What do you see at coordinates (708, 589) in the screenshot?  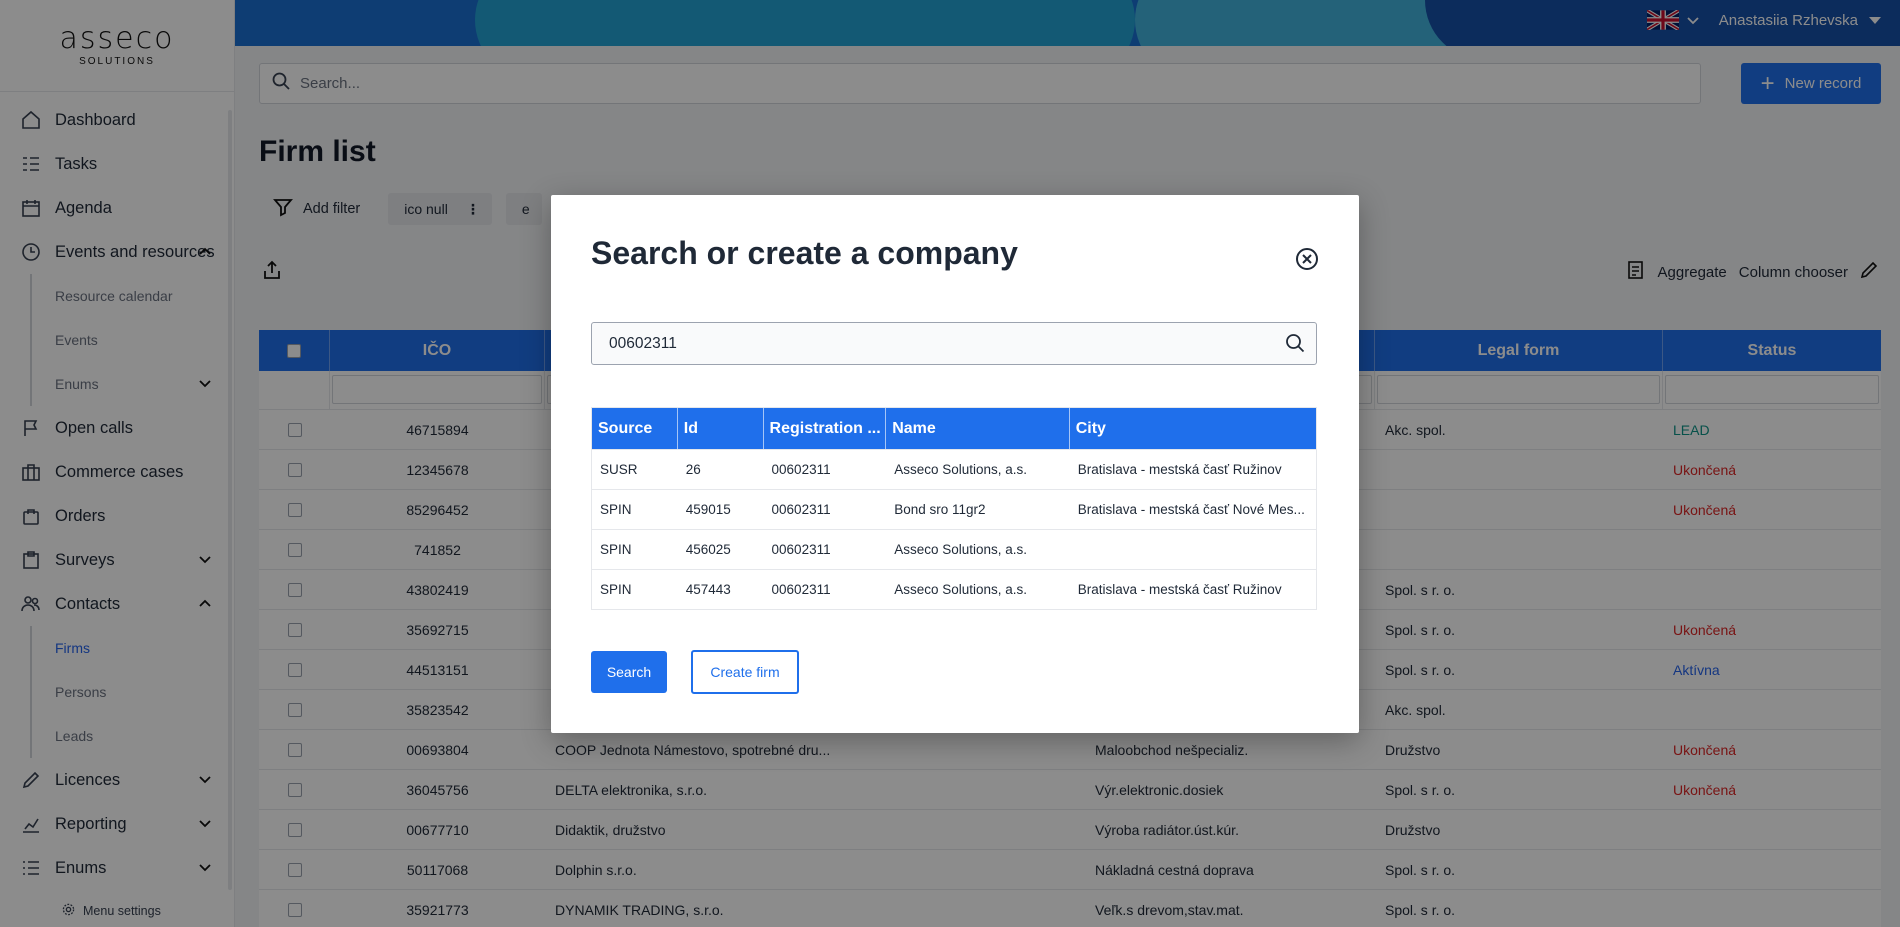 I see `cell-id: 457443` at bounding box center [708, 589].